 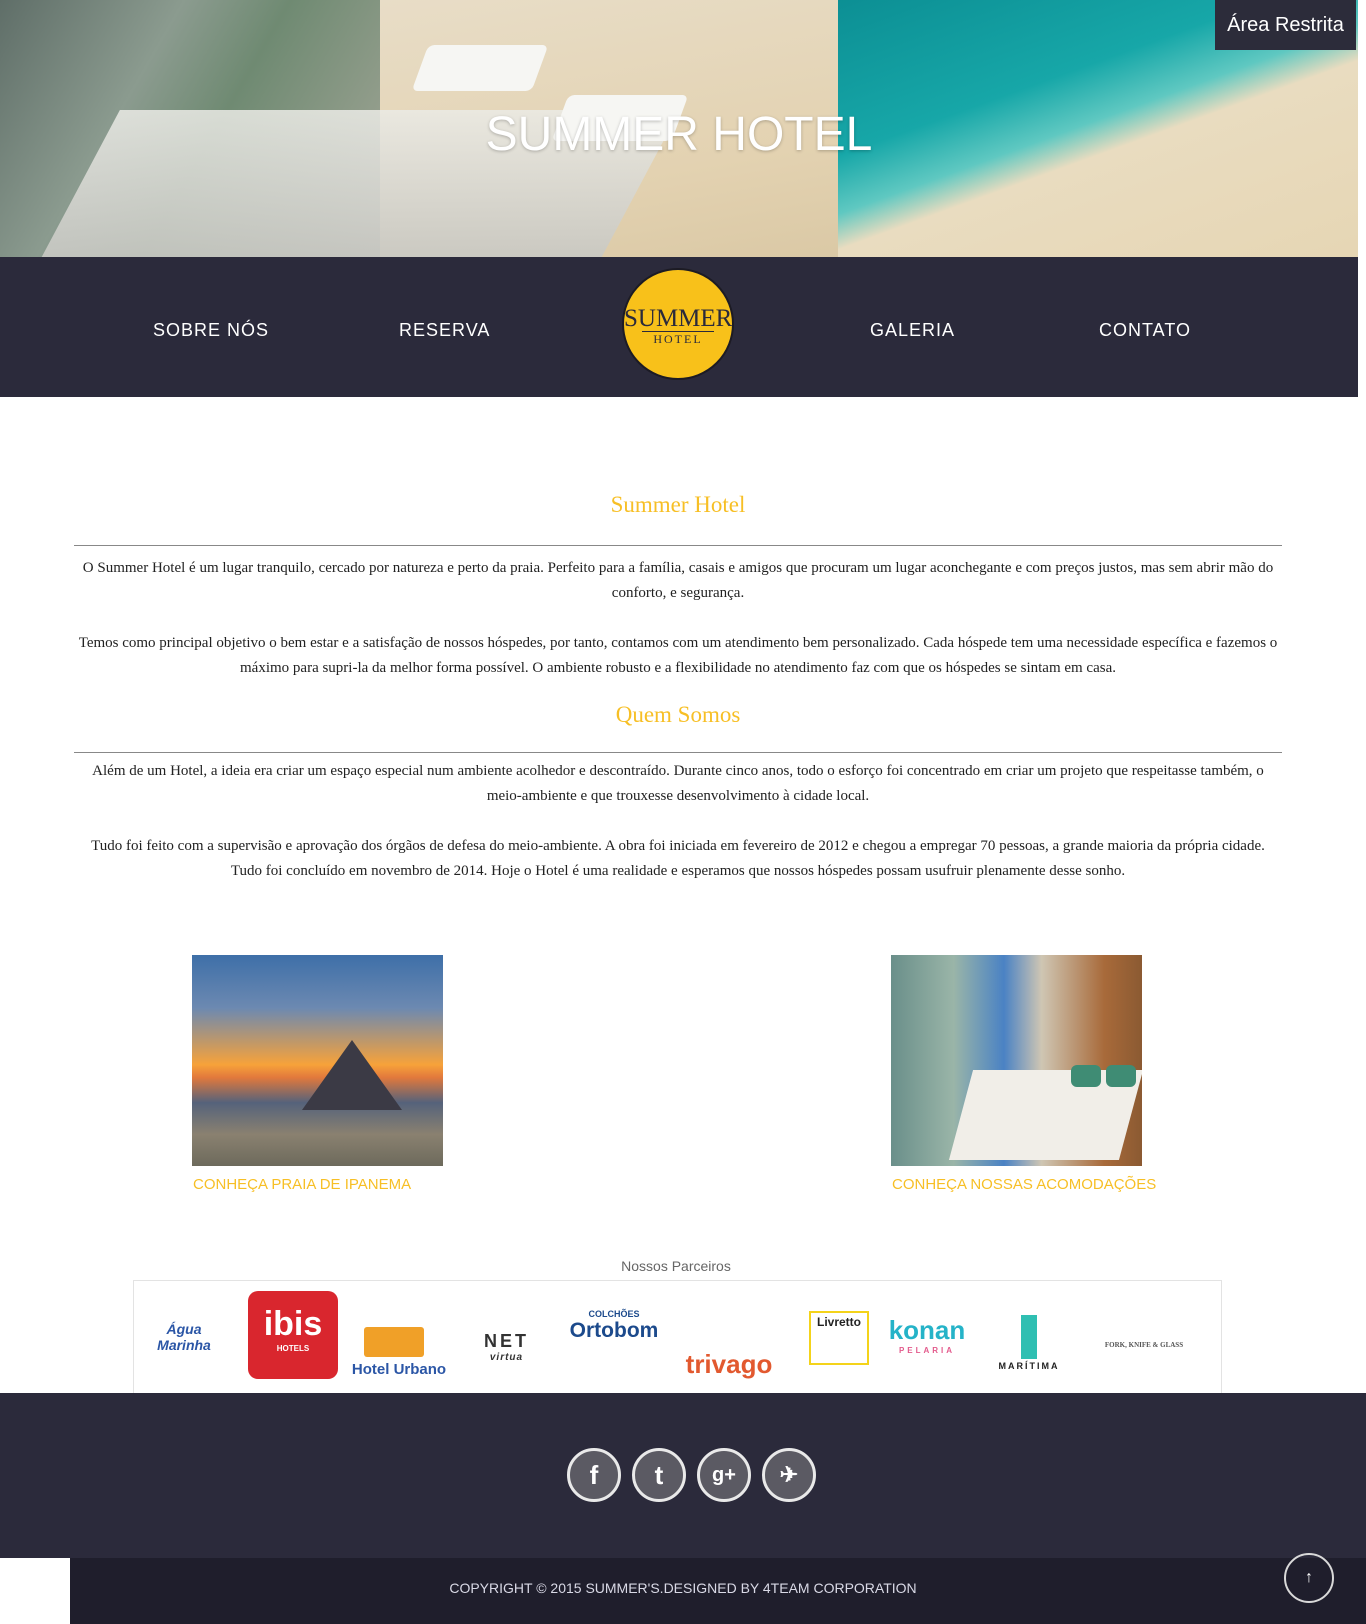 I want to click on nav-item-contato: CONTATO, so click(x=1145, y=330).